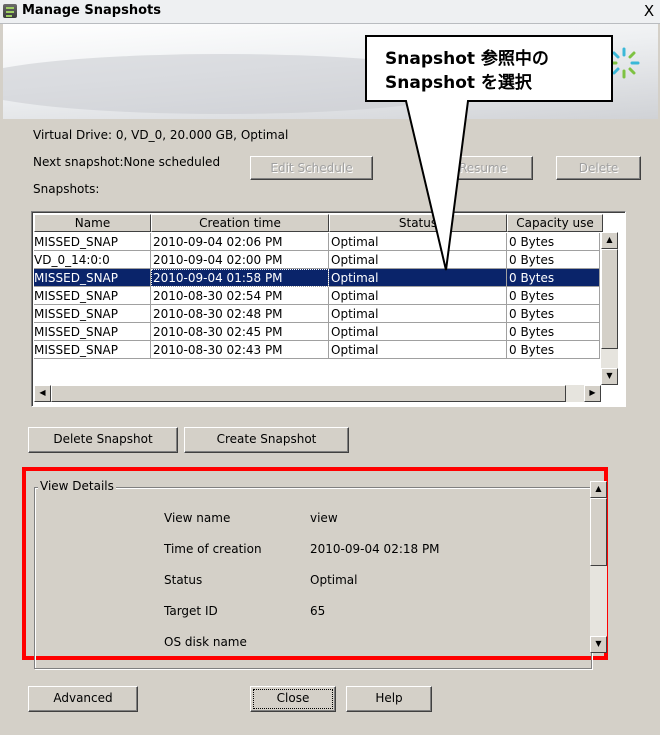 Image resolution: width=660 pixels, height=735 pixels. What do you see at coordinates (489, 153) in the screenshot?
I see `annotation-callout` at bounding box center [489, 153].